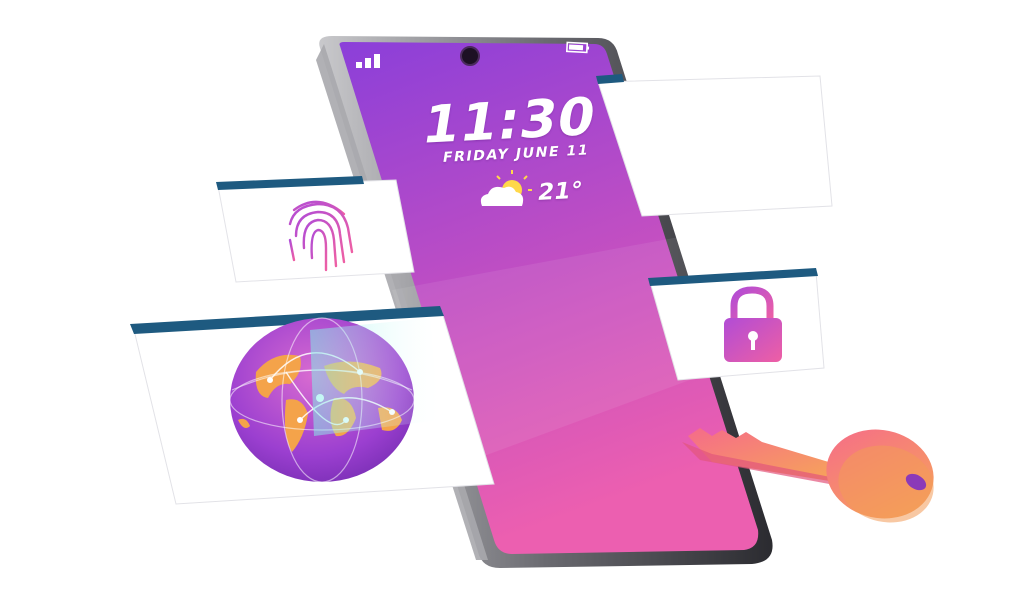 This screenshot has height=600, width=1035. I want to click on scan-beam, so click(375, 377).